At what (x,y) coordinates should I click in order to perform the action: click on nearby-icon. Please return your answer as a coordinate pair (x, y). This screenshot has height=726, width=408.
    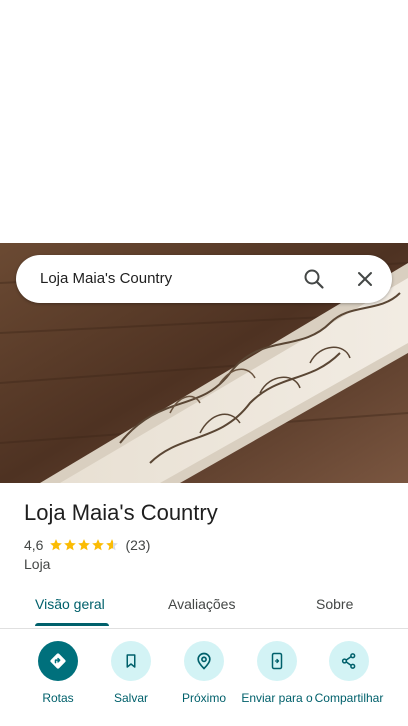
    Looking at the image, I should click on (204, 661).